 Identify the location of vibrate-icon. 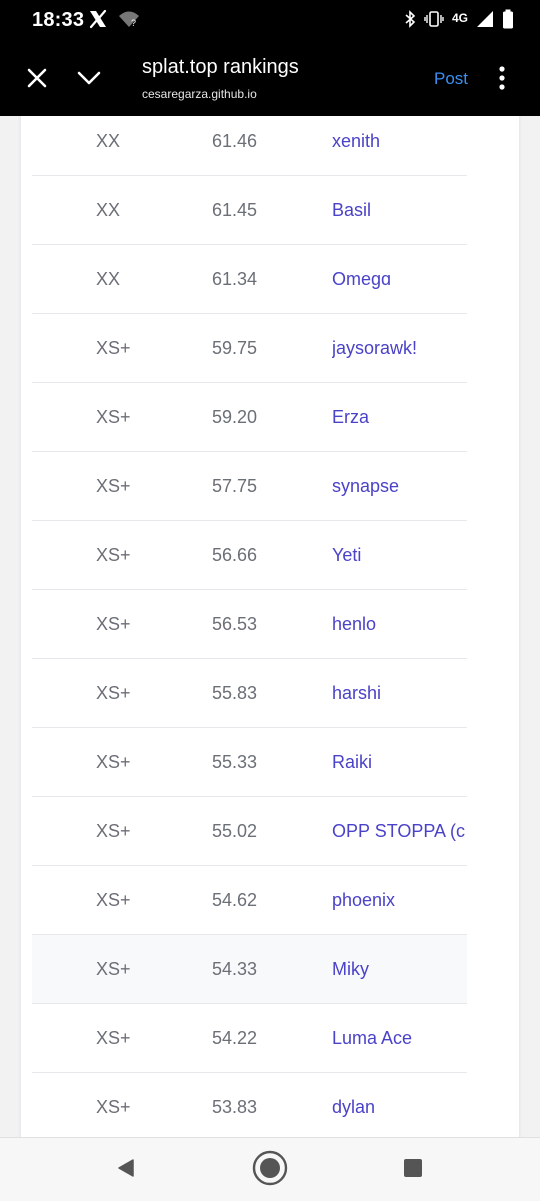
(434, 21).